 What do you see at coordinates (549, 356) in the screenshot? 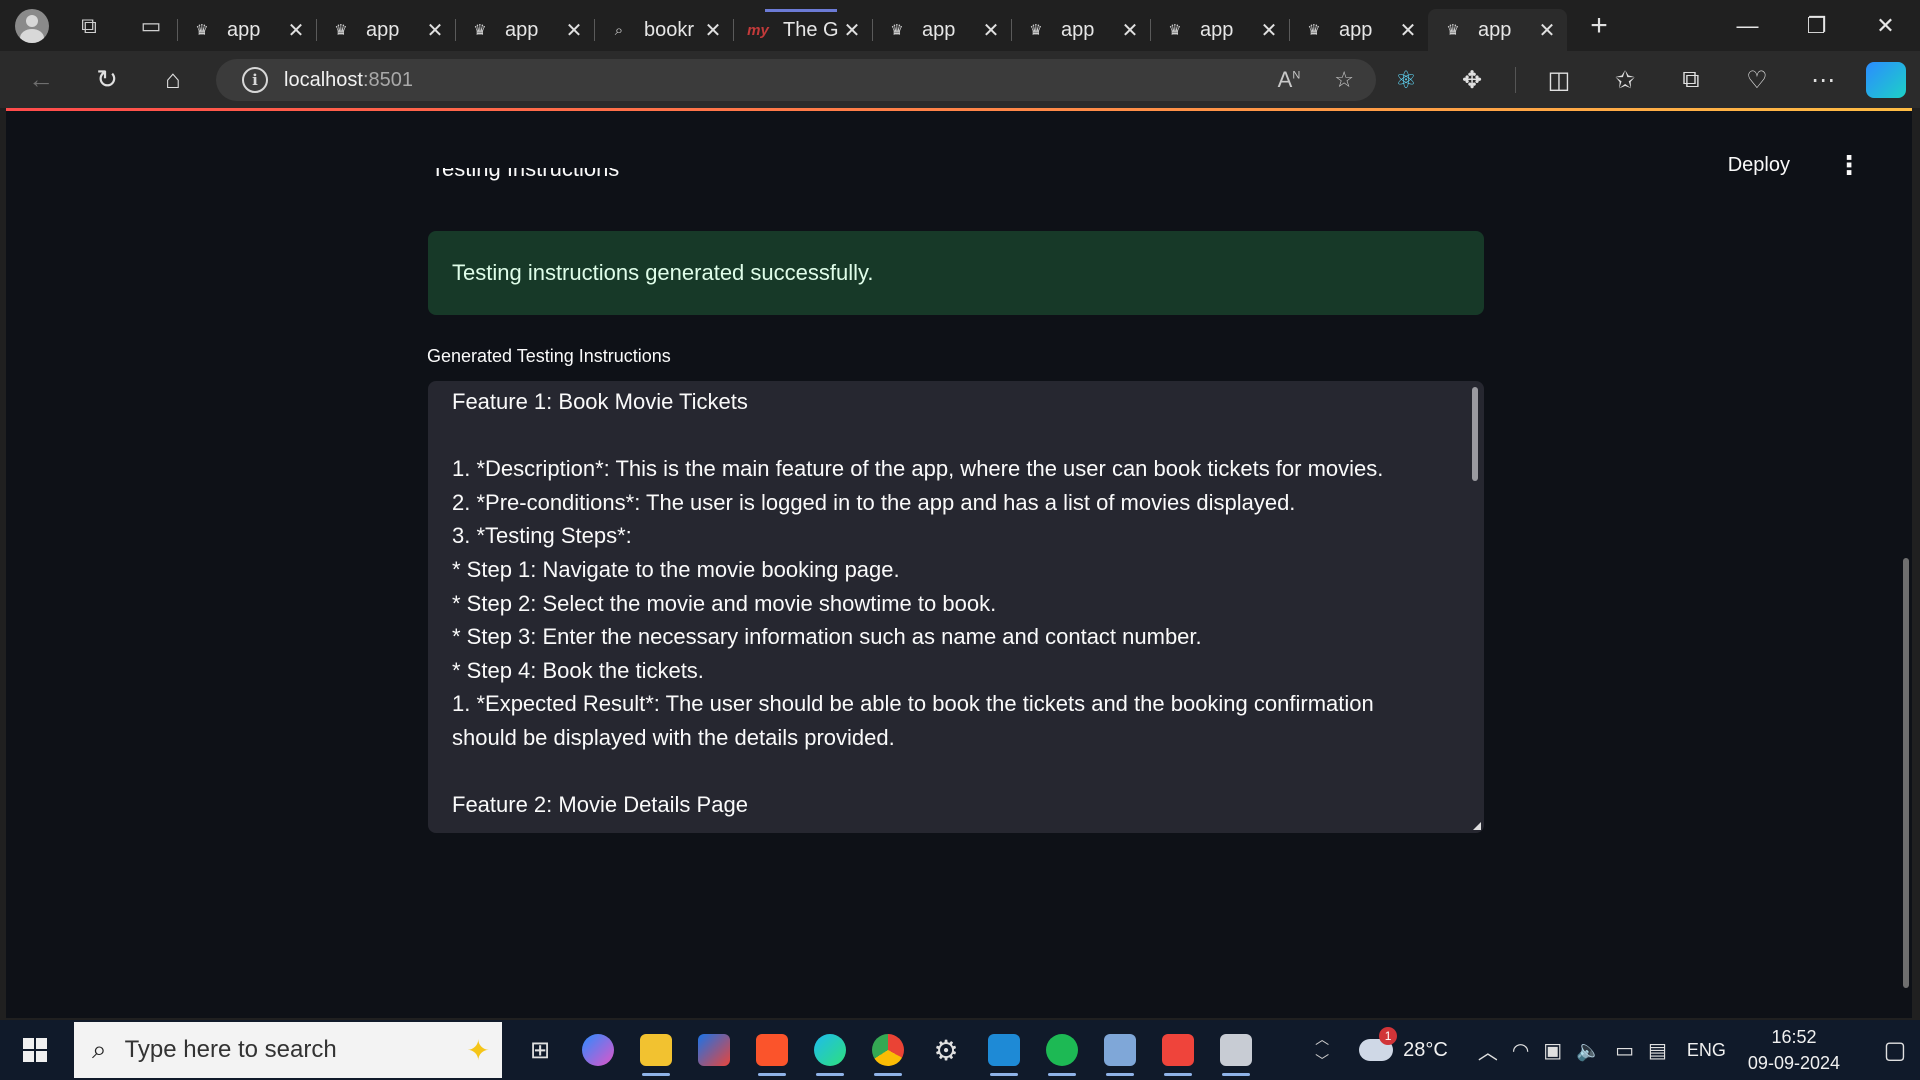
I see `textarea-label: Generated Testing Instructions` at bounding box center [549, 356].